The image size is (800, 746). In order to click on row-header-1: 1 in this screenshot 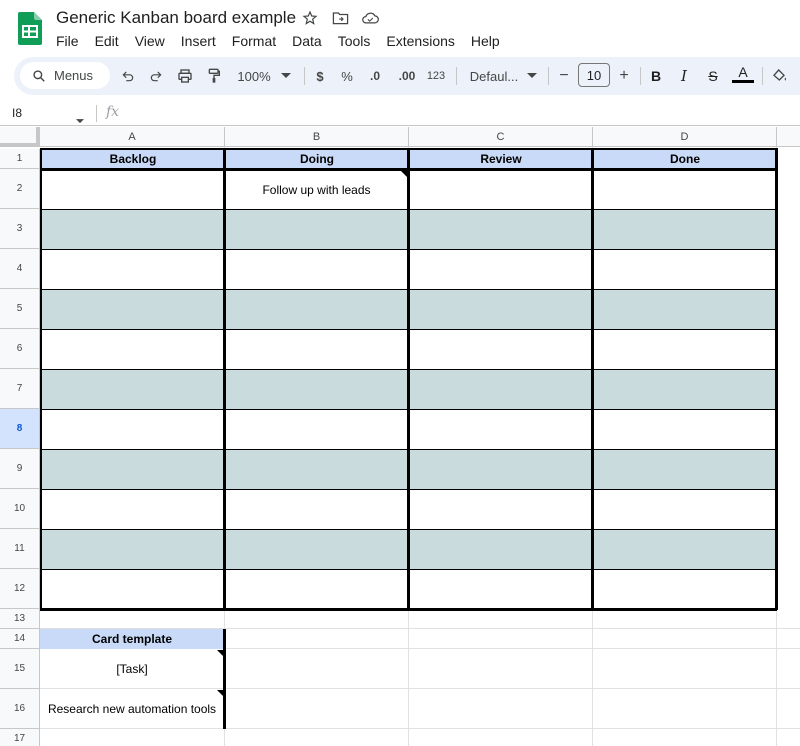, I will do `click(20, 159)`.